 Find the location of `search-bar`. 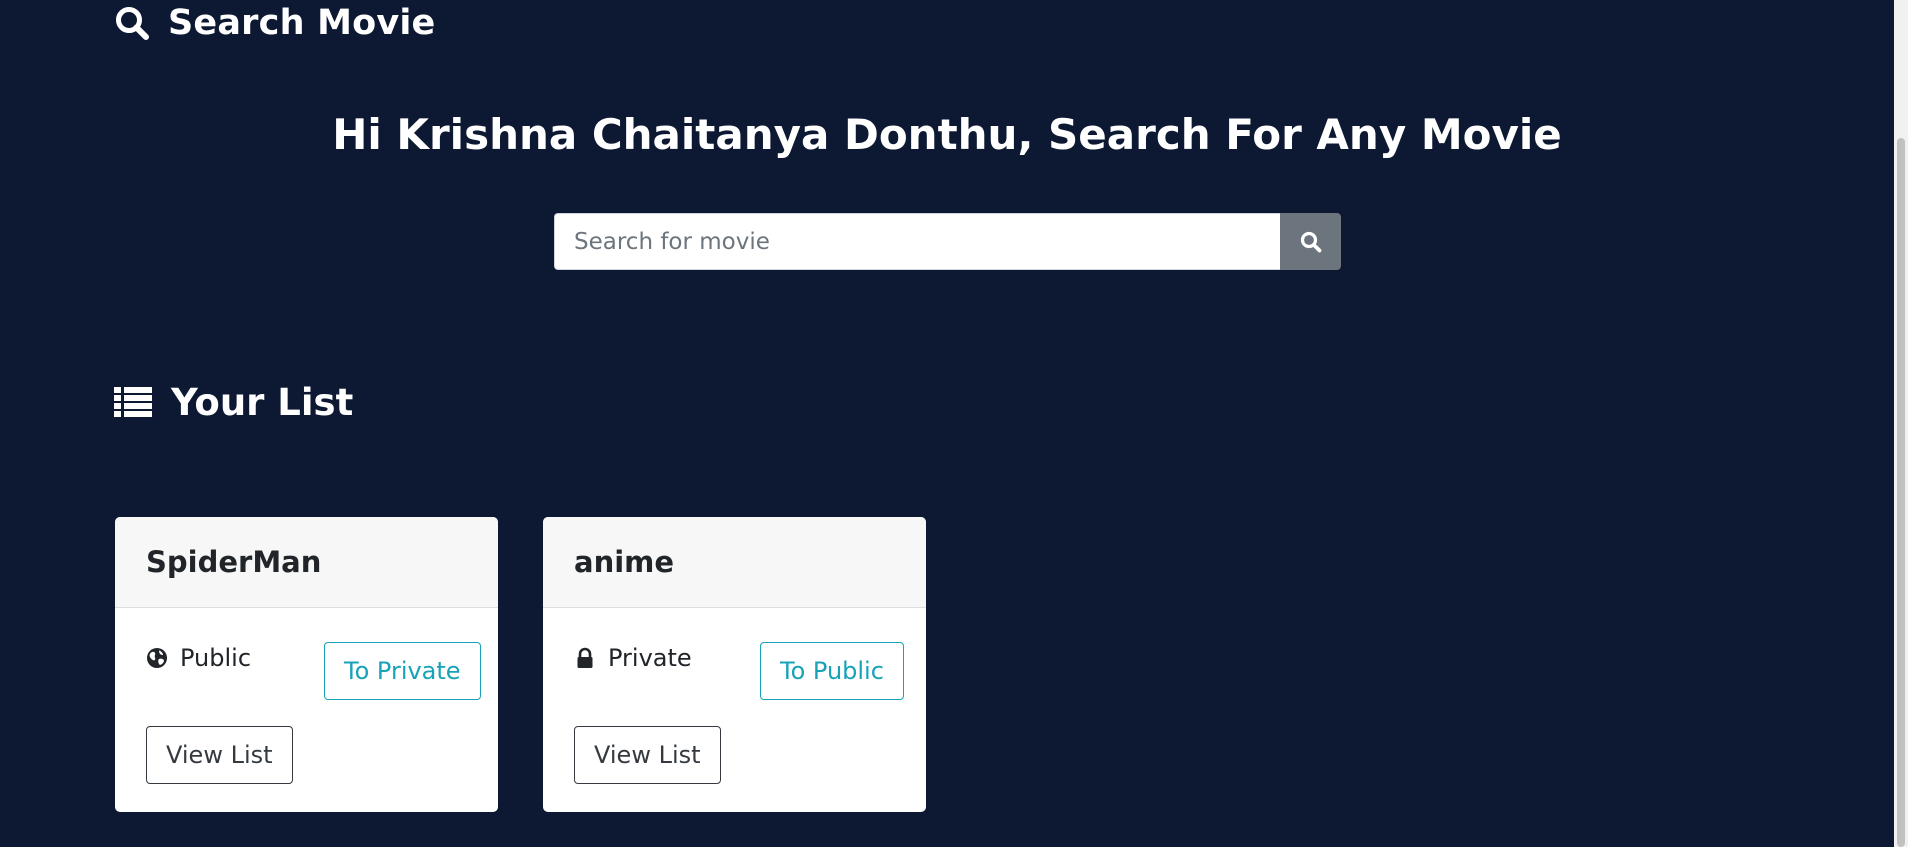

search-bar is located at coordinates (947, 241).